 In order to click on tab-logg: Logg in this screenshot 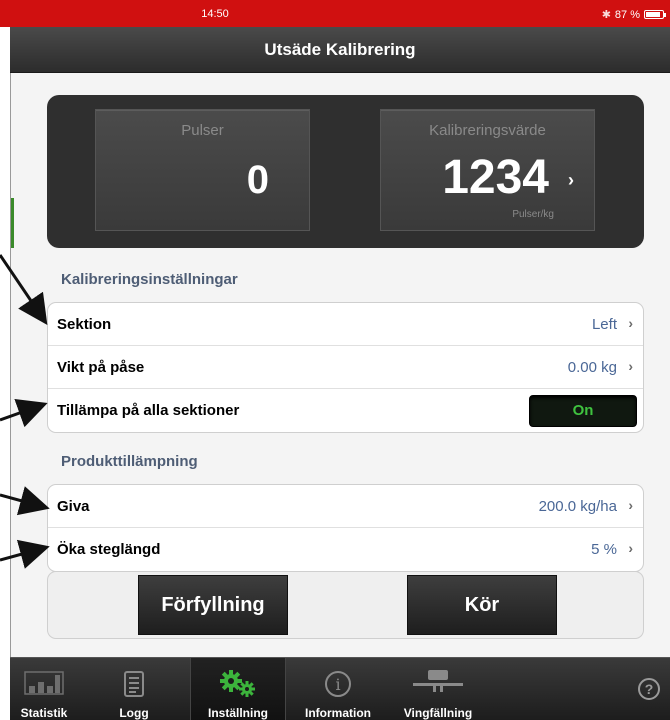, I will do `click(134, 689)`.